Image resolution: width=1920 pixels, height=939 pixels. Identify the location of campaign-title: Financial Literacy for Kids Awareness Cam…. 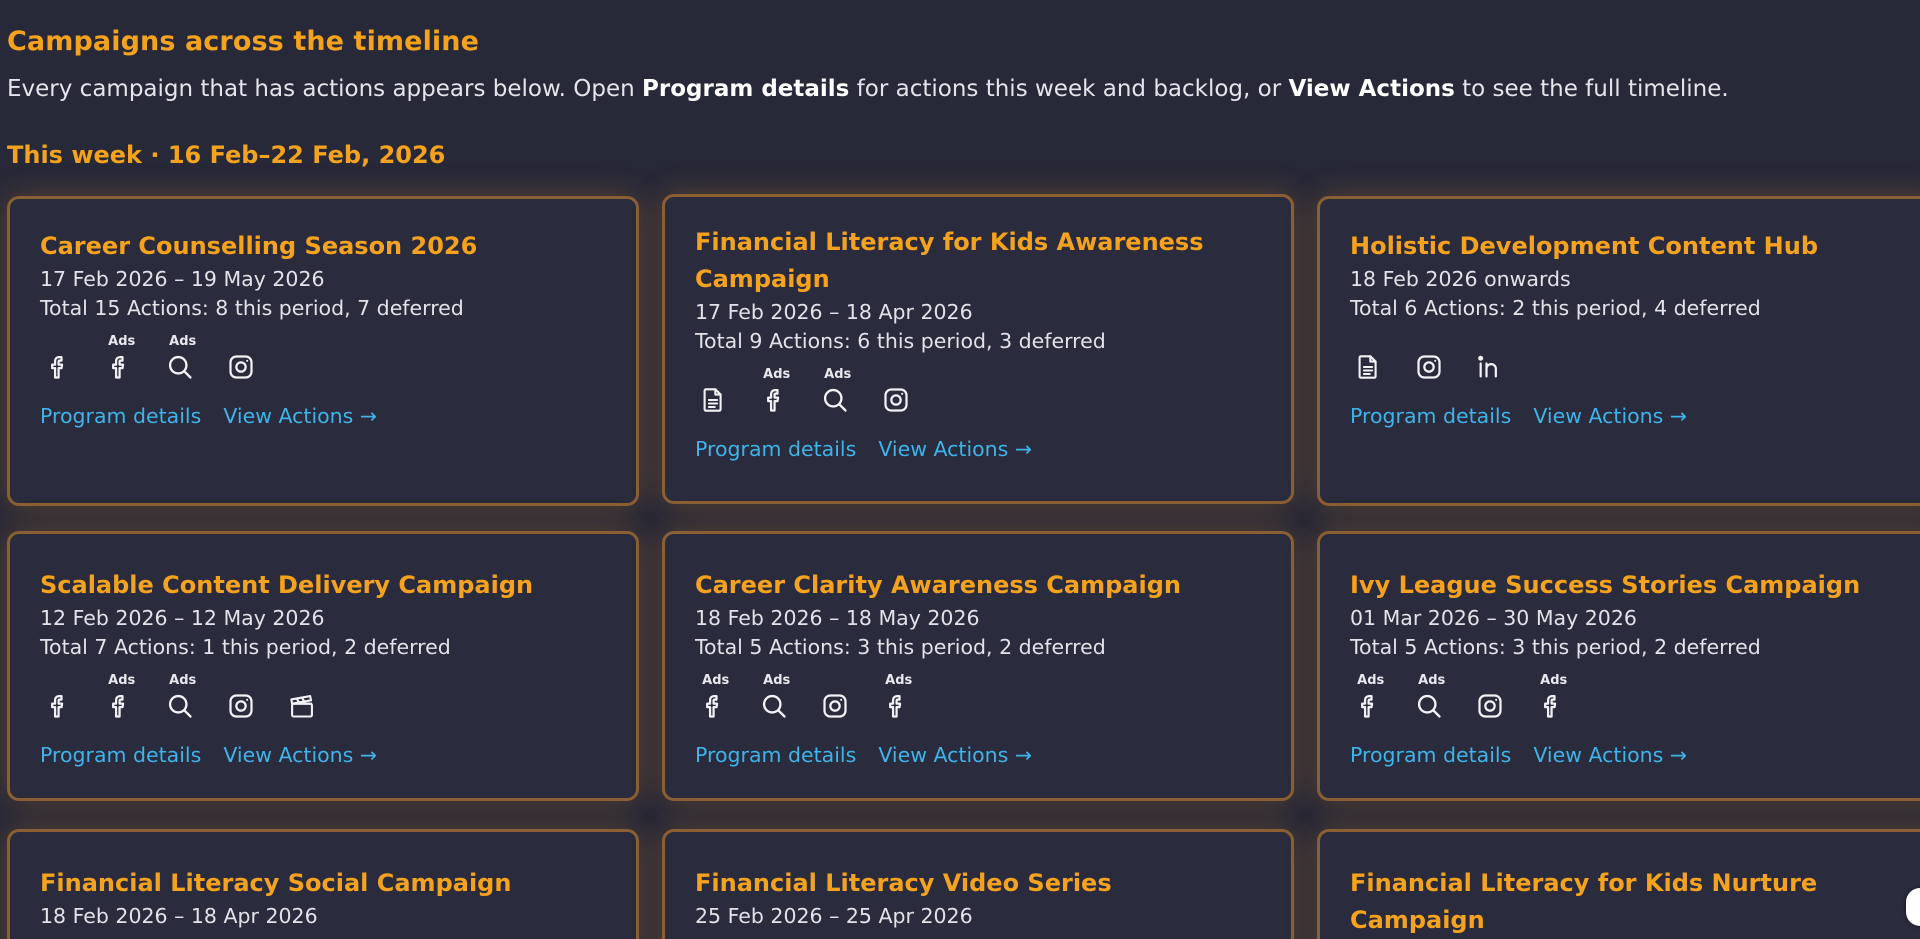
(993, 261).